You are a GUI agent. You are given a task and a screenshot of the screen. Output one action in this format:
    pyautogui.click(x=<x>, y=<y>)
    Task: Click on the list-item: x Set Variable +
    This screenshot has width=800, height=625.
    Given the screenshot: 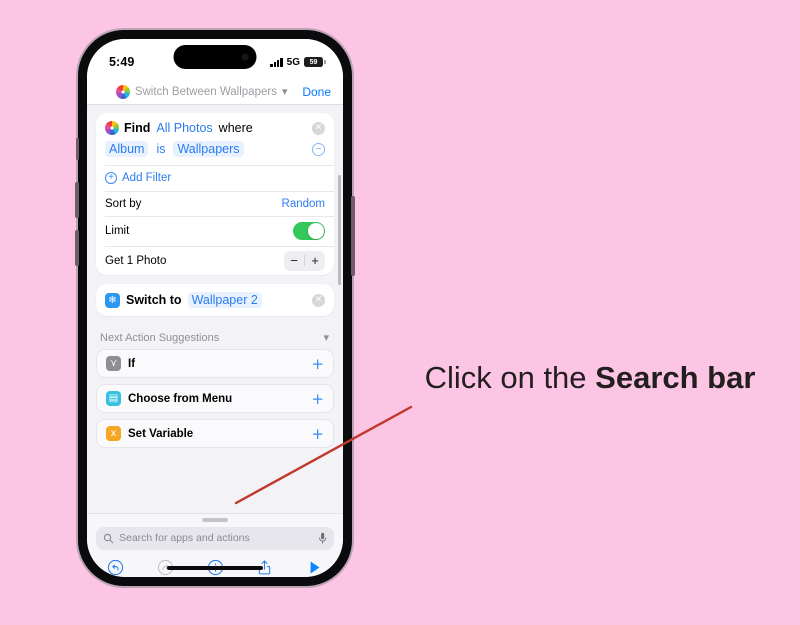 What is the action you would take?
    pyautogui.click(x=215, y=433)
    